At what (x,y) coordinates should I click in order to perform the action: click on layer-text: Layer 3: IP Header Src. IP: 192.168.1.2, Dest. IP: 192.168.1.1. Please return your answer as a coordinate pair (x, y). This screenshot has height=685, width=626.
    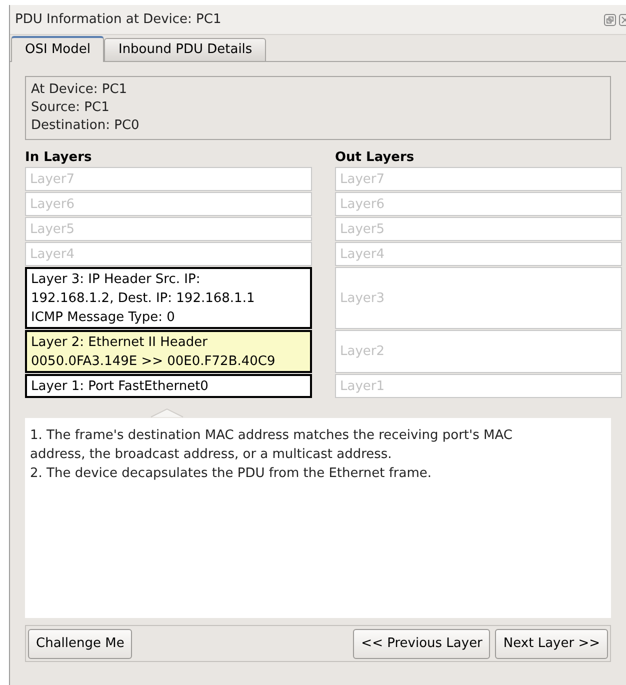
    Looking at the image, I should click on (143, 289).